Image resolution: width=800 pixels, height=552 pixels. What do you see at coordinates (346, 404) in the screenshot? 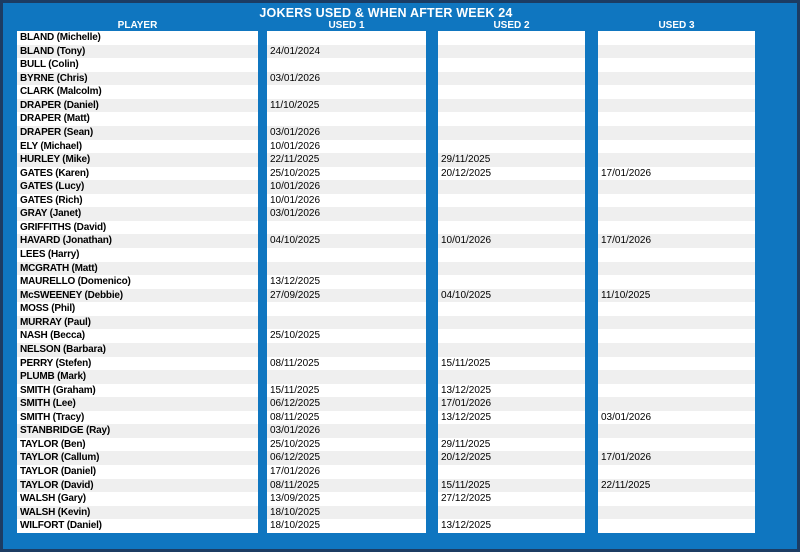
I see `used1-cell: 06/12/2025` at bounding box center [346, 404].